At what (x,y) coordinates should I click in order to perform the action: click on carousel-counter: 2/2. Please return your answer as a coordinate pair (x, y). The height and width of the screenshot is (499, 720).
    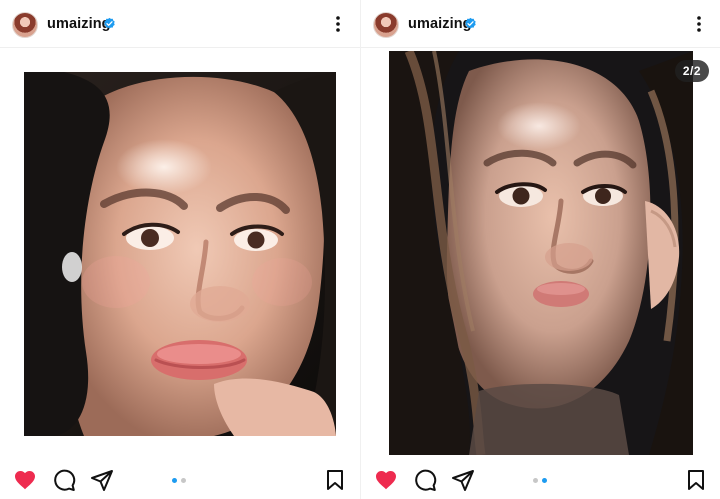
    Looking at the image, I should click on (691, 71).